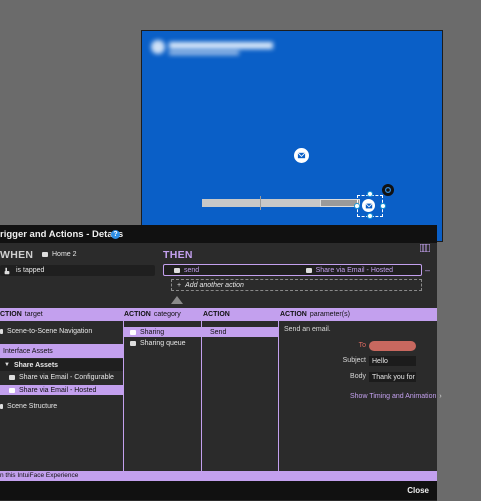  I want to click on col-target: CTION target, so click(21, 314).